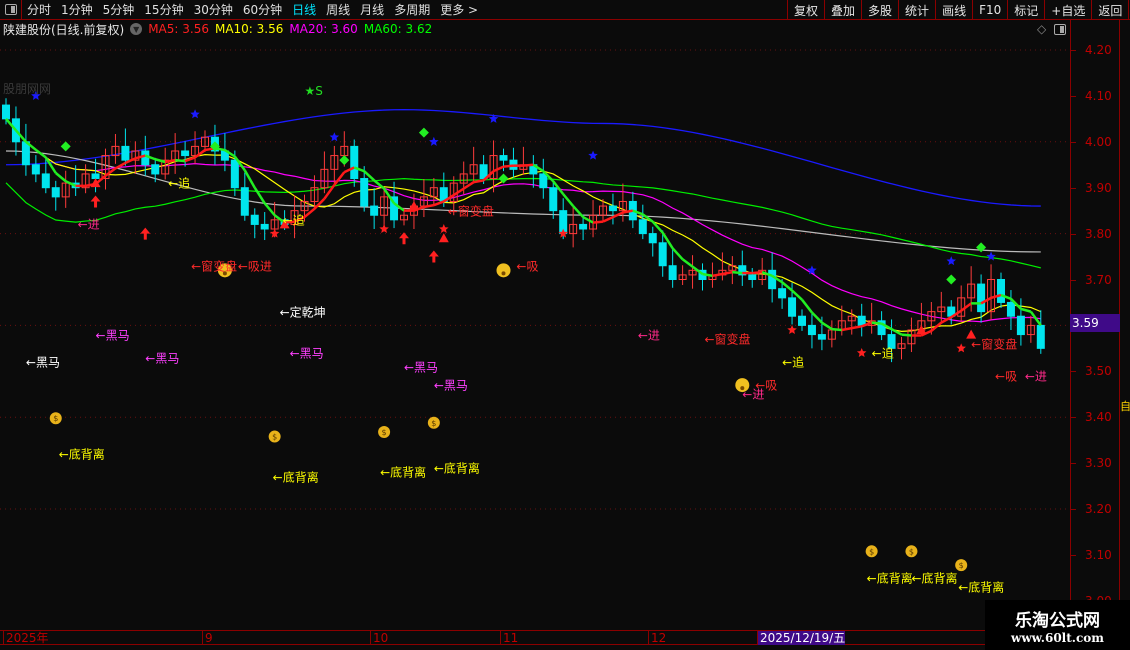  I want to click on period-tab: 多周期, so click(412, 9).